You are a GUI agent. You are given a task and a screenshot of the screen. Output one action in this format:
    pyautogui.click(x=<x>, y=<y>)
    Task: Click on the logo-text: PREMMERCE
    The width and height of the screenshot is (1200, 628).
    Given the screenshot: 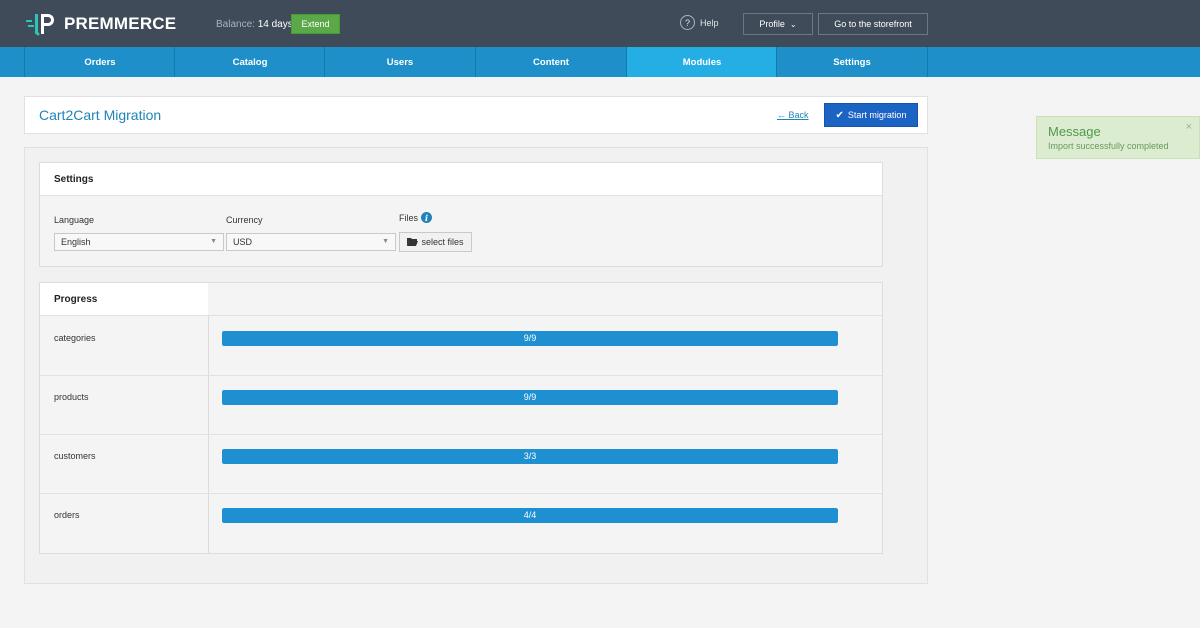 What is the action you would take?
    pyautogui.click(x=120, y=23)
    